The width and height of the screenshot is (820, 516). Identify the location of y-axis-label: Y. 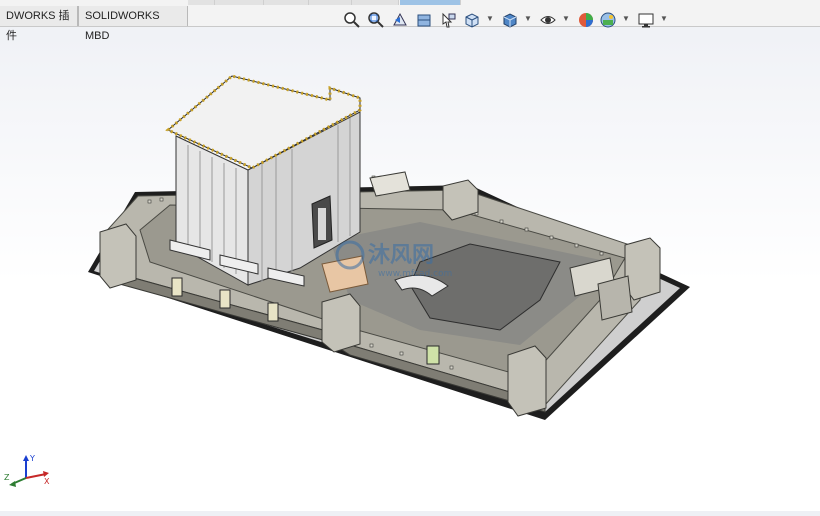
(32, 458).